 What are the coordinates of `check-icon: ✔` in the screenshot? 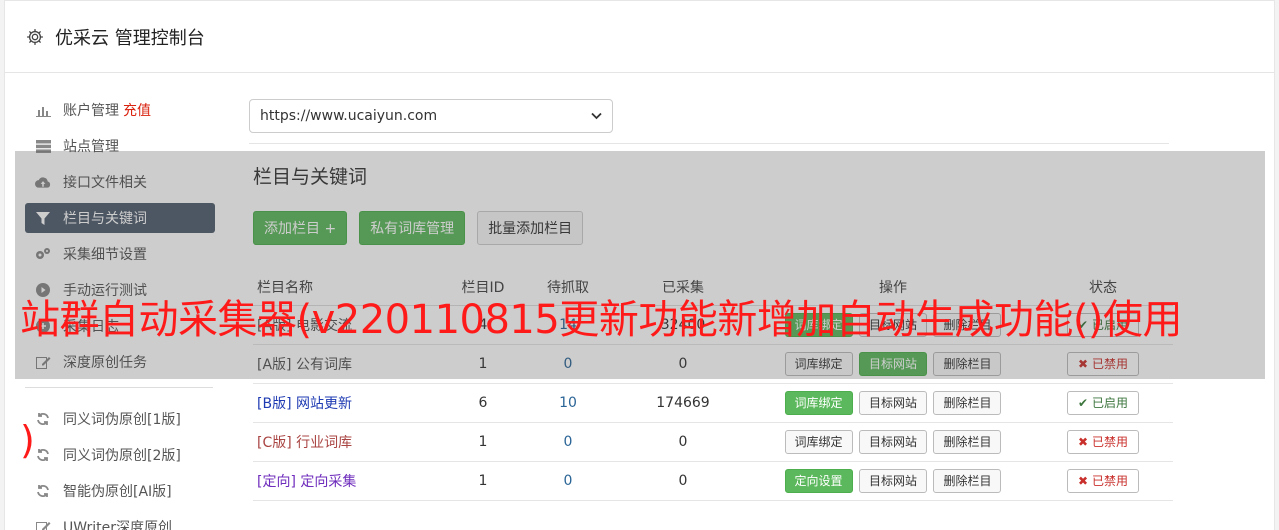 It's located at (1083, 402).